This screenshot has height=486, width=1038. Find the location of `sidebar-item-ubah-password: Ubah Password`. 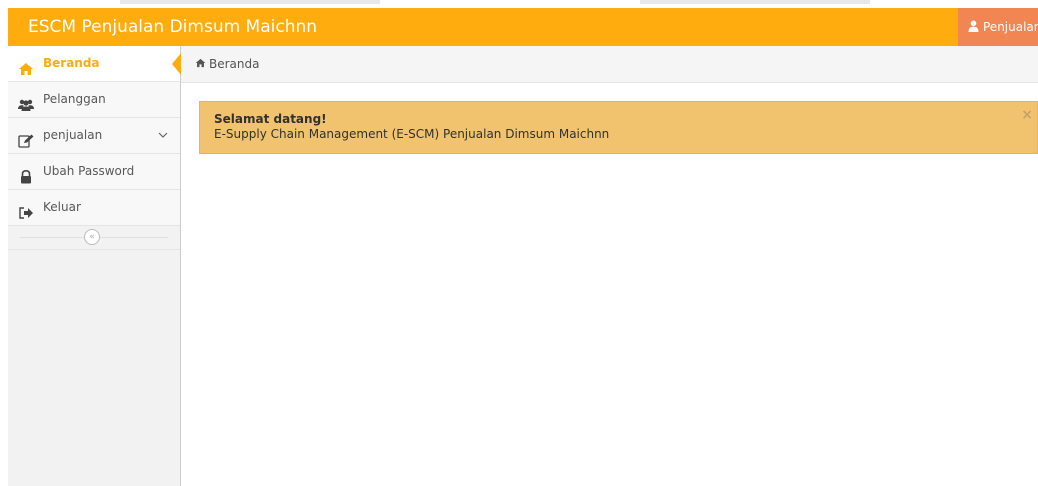

sidebar-item-ubah-password: Ubah Password is located at coordinates (94, 172).